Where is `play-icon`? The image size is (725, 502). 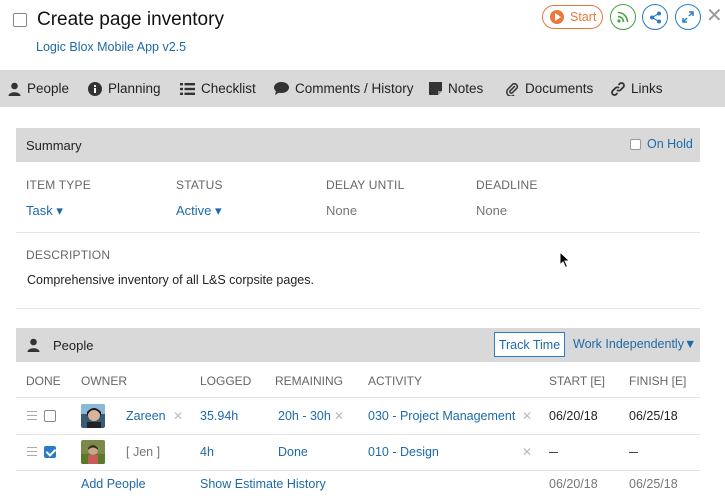 play-icon is located at coordinates (557, 17).